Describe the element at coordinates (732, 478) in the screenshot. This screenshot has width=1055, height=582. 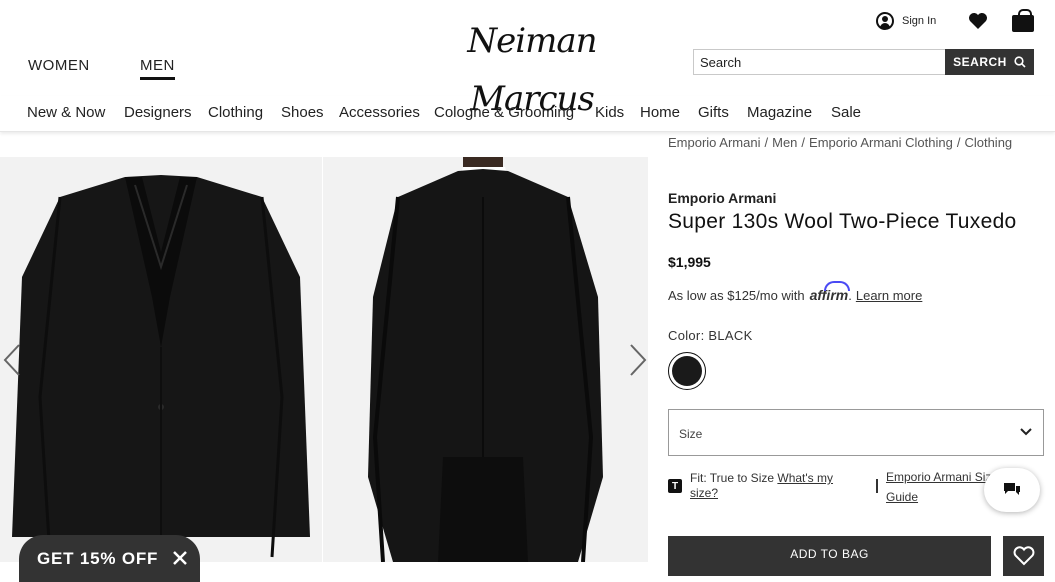
I see `fit-label: Fit: True to Size` at that location.